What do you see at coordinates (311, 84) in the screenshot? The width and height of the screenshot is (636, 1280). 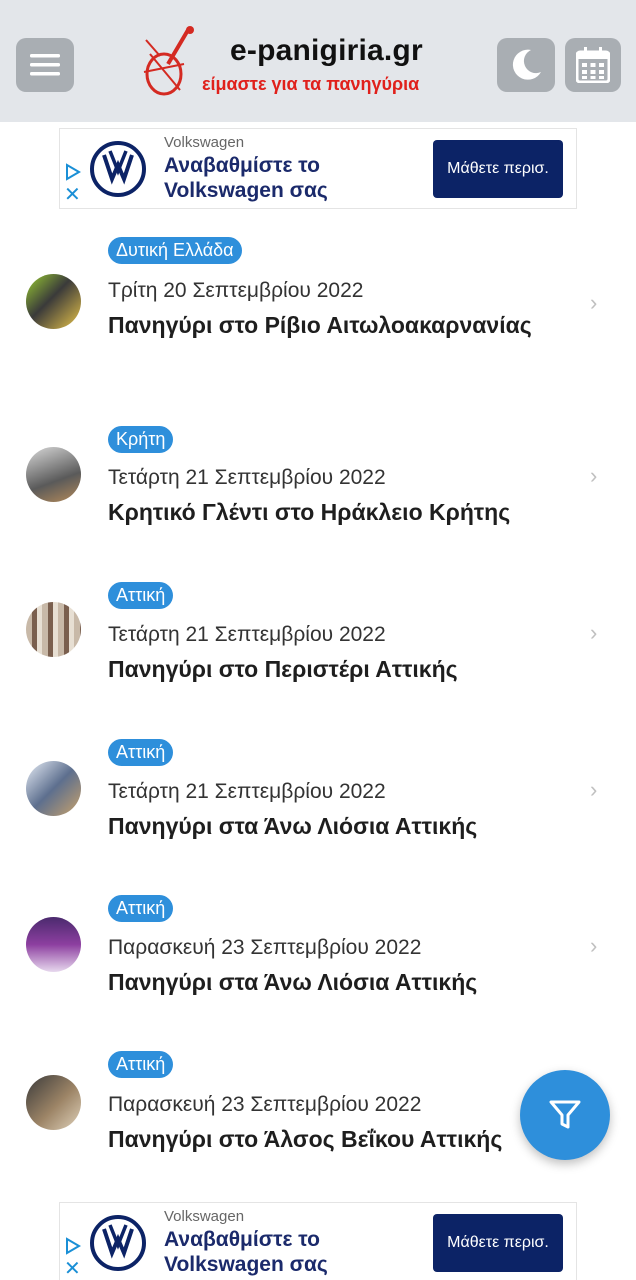 I see `site-tagline: είμαστε για τα πανηγύρια` at bounding box center [311, 84].